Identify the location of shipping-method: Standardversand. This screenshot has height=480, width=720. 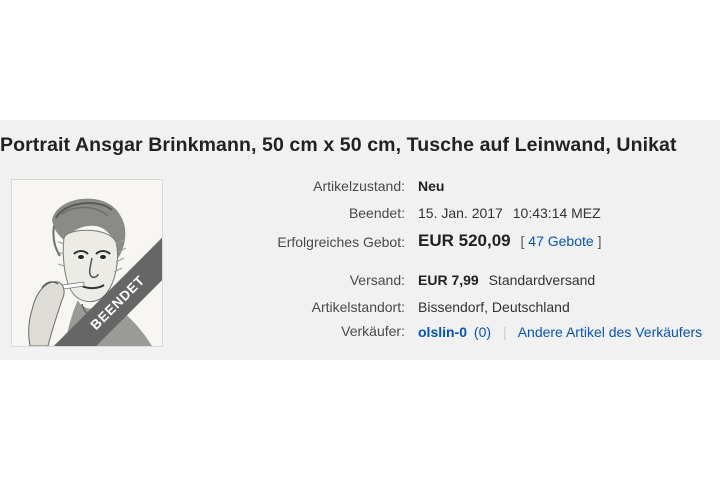
(542, 280).